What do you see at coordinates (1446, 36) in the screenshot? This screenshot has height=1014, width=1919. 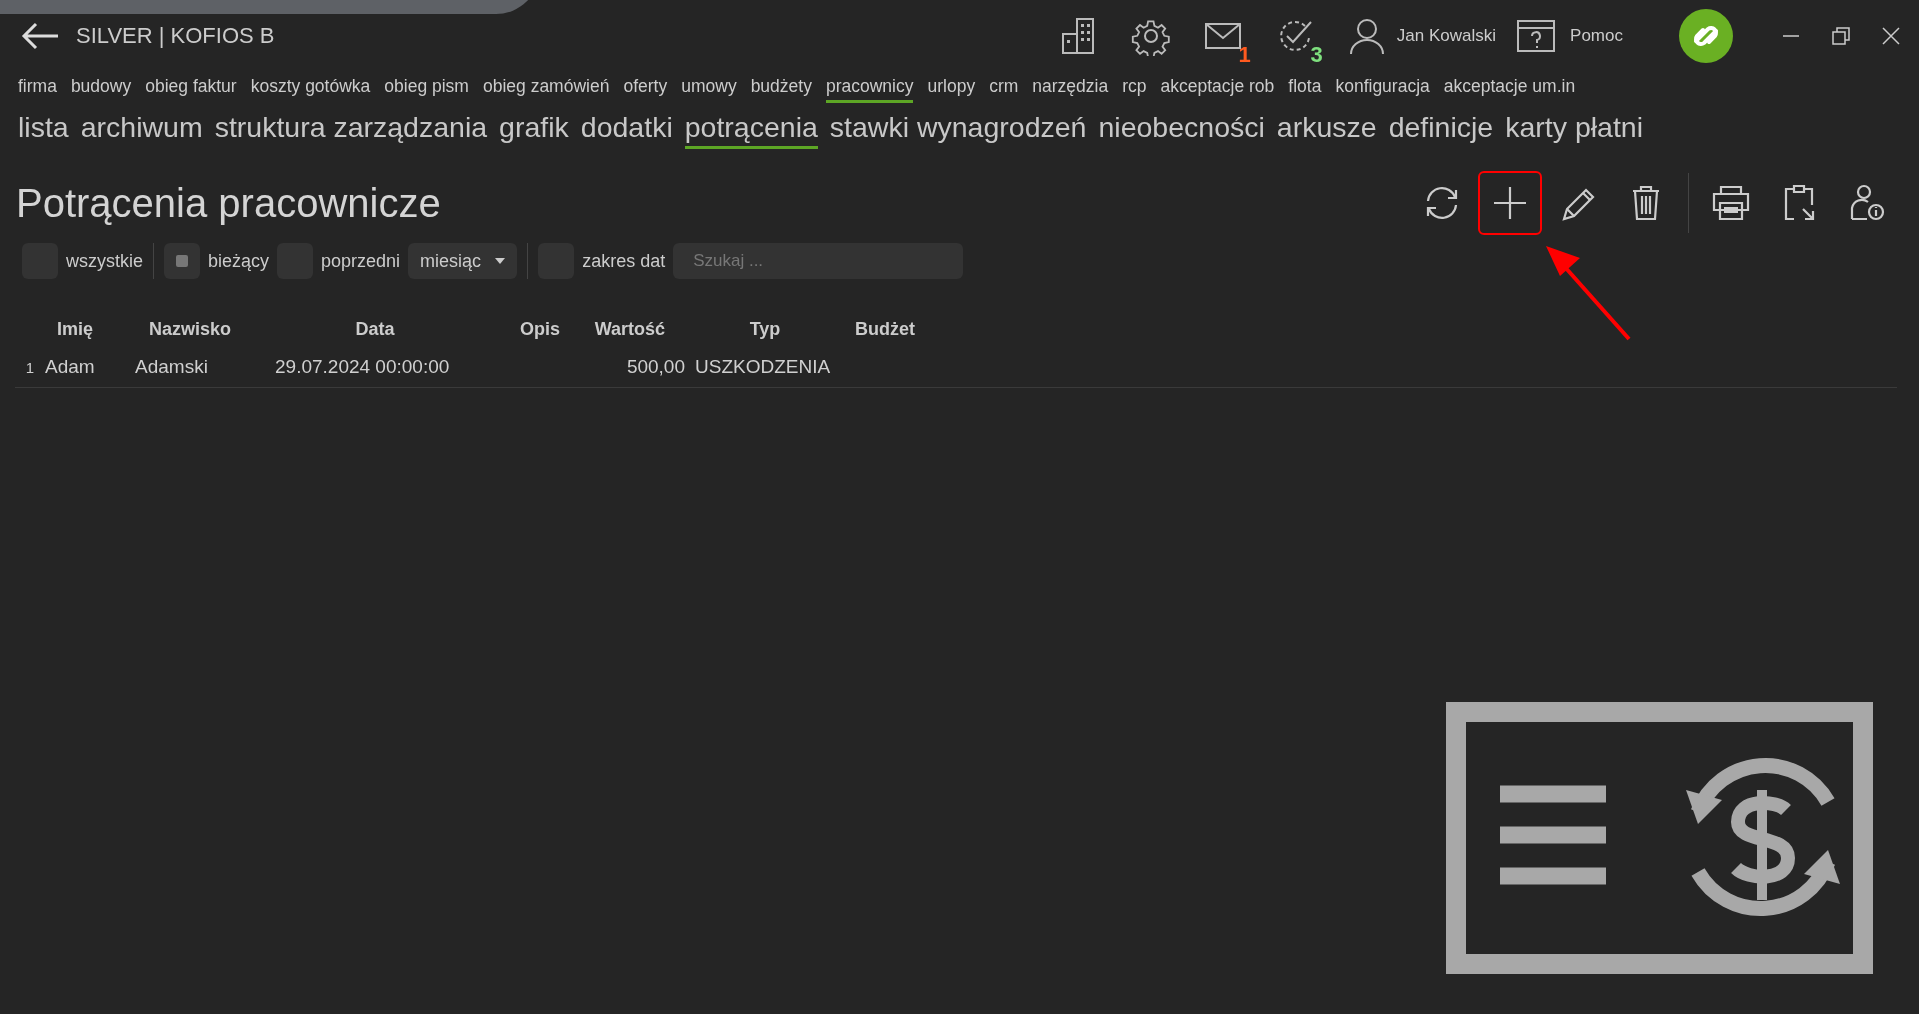 I see `user-name: Jan Kowalski` at bounding box center [1446, 36].